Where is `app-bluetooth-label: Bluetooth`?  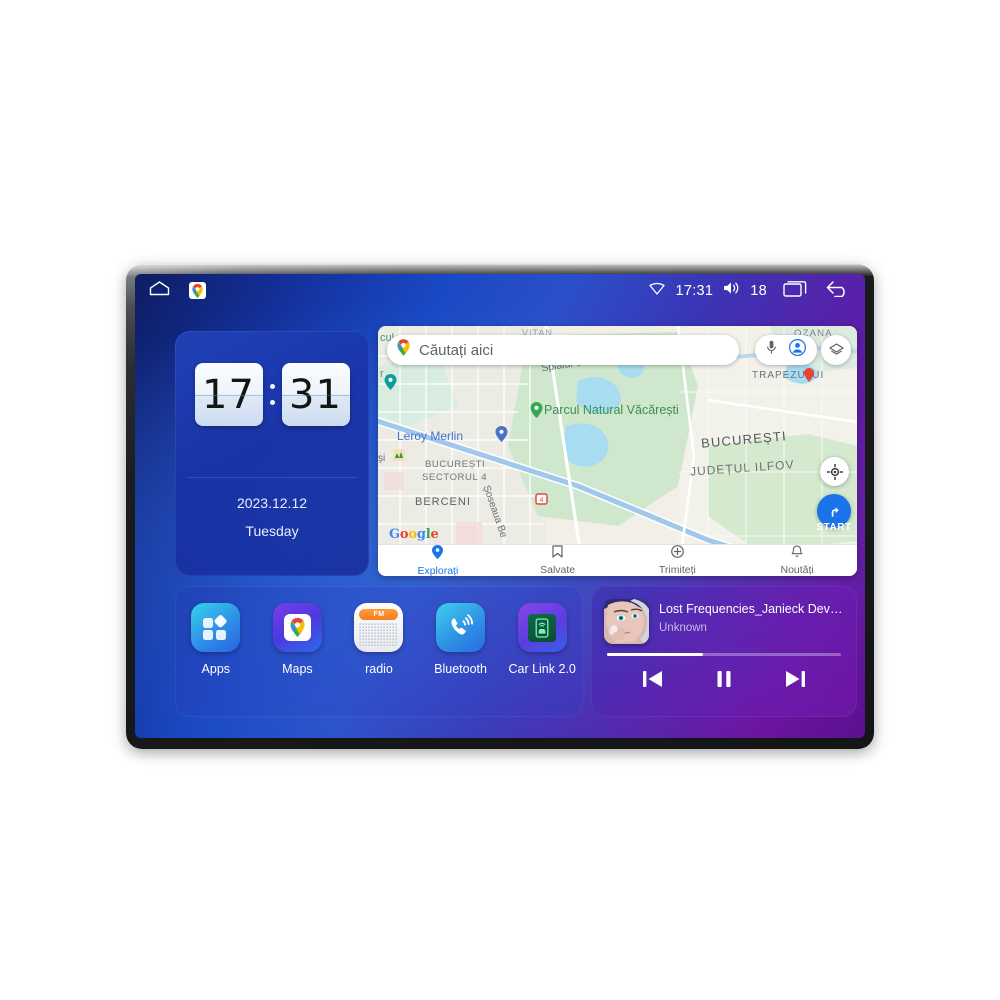 app-bluetooth-label: Bluetooth is located at coordinates (460, 669).